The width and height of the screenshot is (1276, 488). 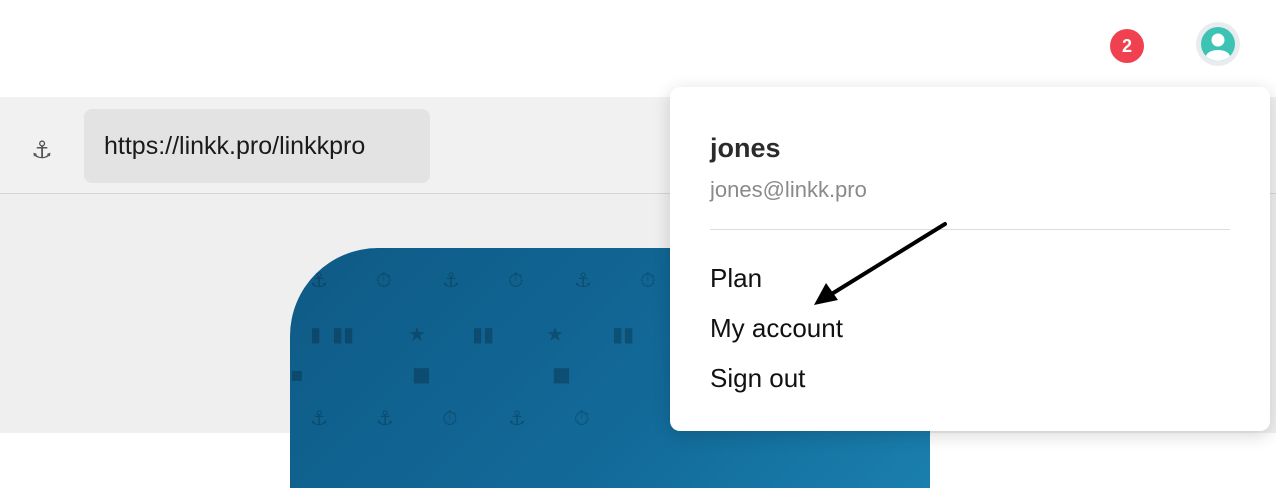 What do you see at coordinates (736, 278) in the screenshot?
I see `menu-item-plan: Plan` at bounding box center [736, 278].